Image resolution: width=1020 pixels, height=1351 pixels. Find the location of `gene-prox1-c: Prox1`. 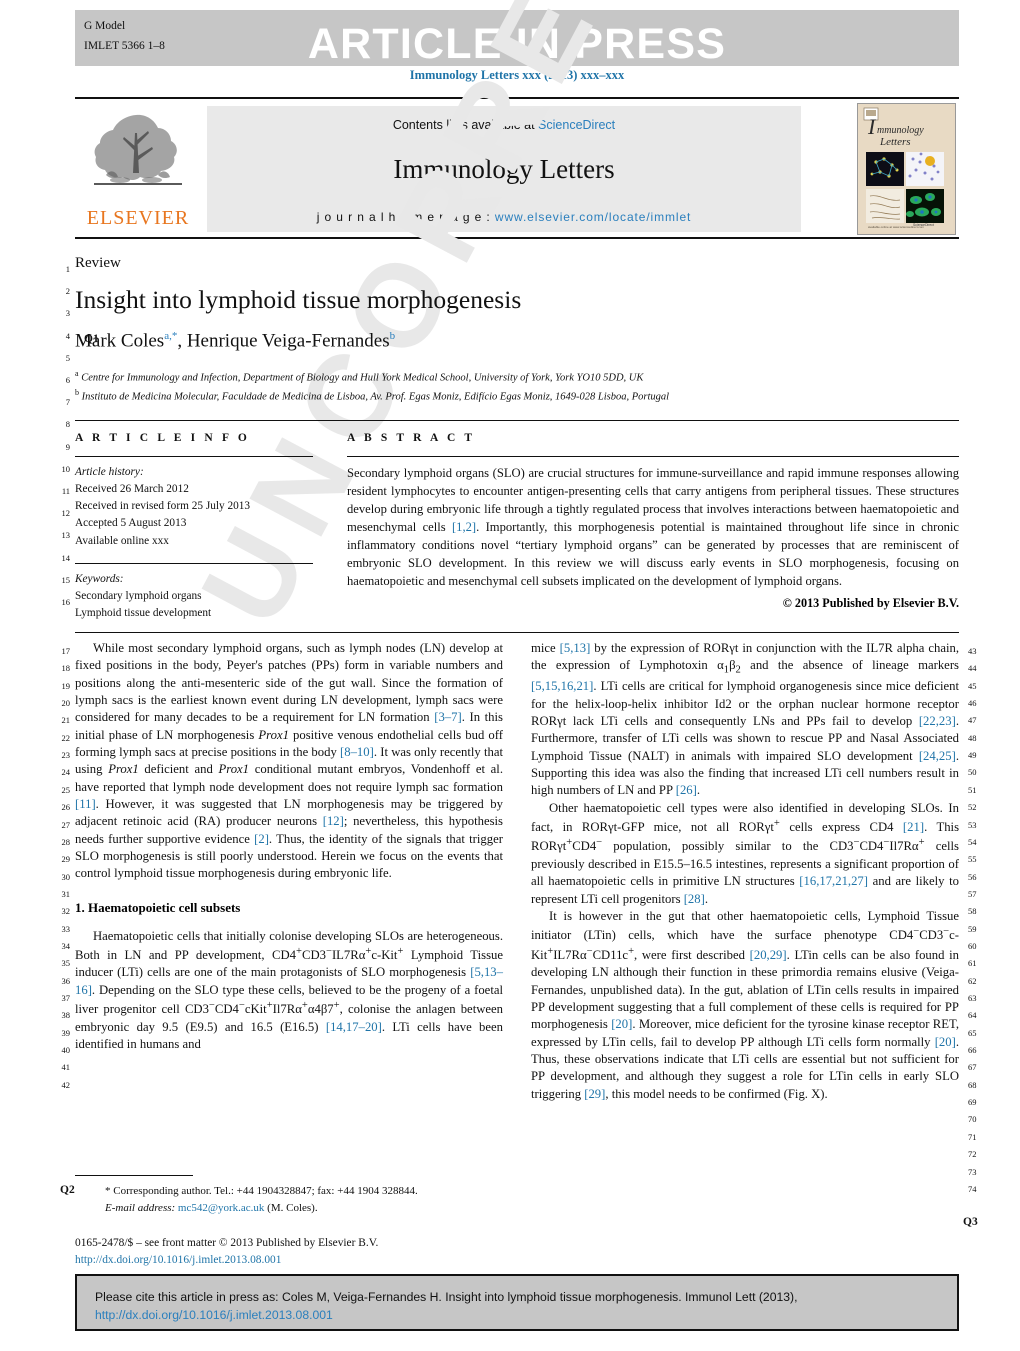

gene-prox1-c: Prox1 is located at coordinates (234, 769).